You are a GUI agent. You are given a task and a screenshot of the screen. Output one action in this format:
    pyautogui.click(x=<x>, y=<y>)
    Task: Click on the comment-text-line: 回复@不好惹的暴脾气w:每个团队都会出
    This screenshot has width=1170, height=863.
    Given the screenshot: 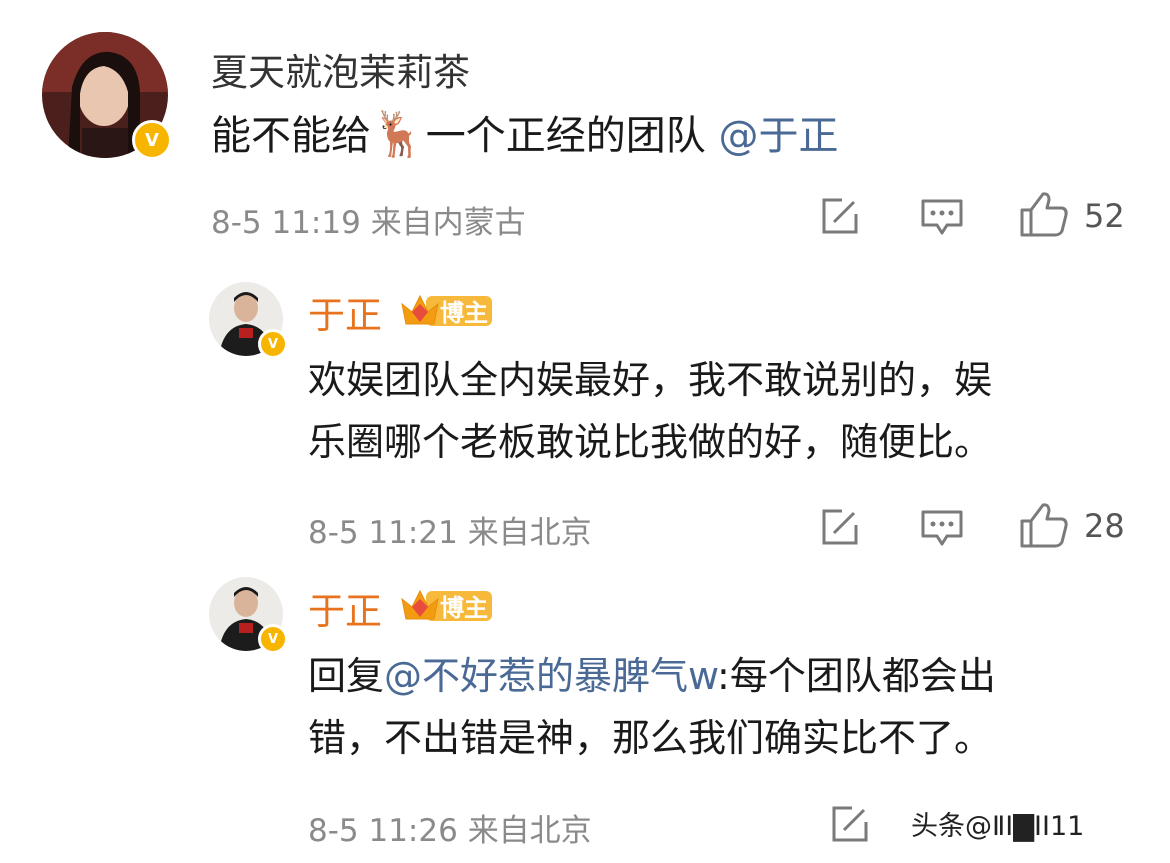 What is the action you would take?
    pyautogui.click(x=652, y=676)
    